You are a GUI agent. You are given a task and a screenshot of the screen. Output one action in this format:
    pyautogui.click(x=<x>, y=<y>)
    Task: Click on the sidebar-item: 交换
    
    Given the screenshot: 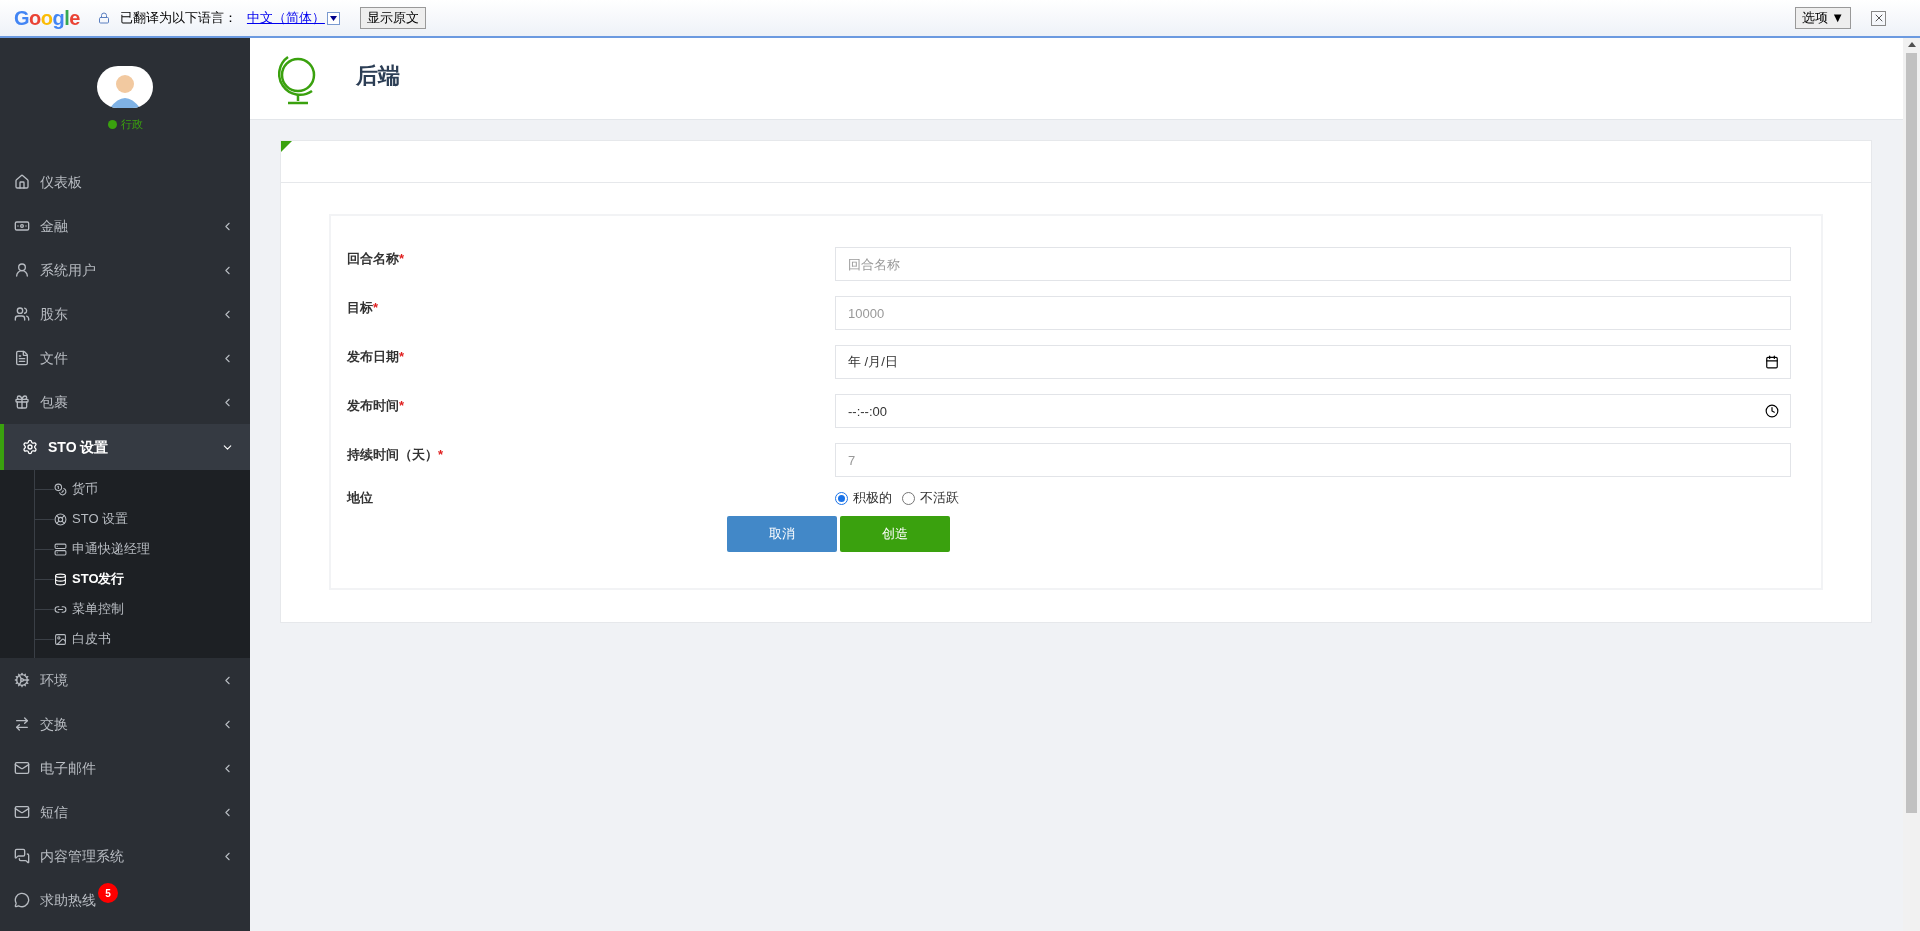 What is the action you would take?
    pyautogui.click(x=125, y=724)
    